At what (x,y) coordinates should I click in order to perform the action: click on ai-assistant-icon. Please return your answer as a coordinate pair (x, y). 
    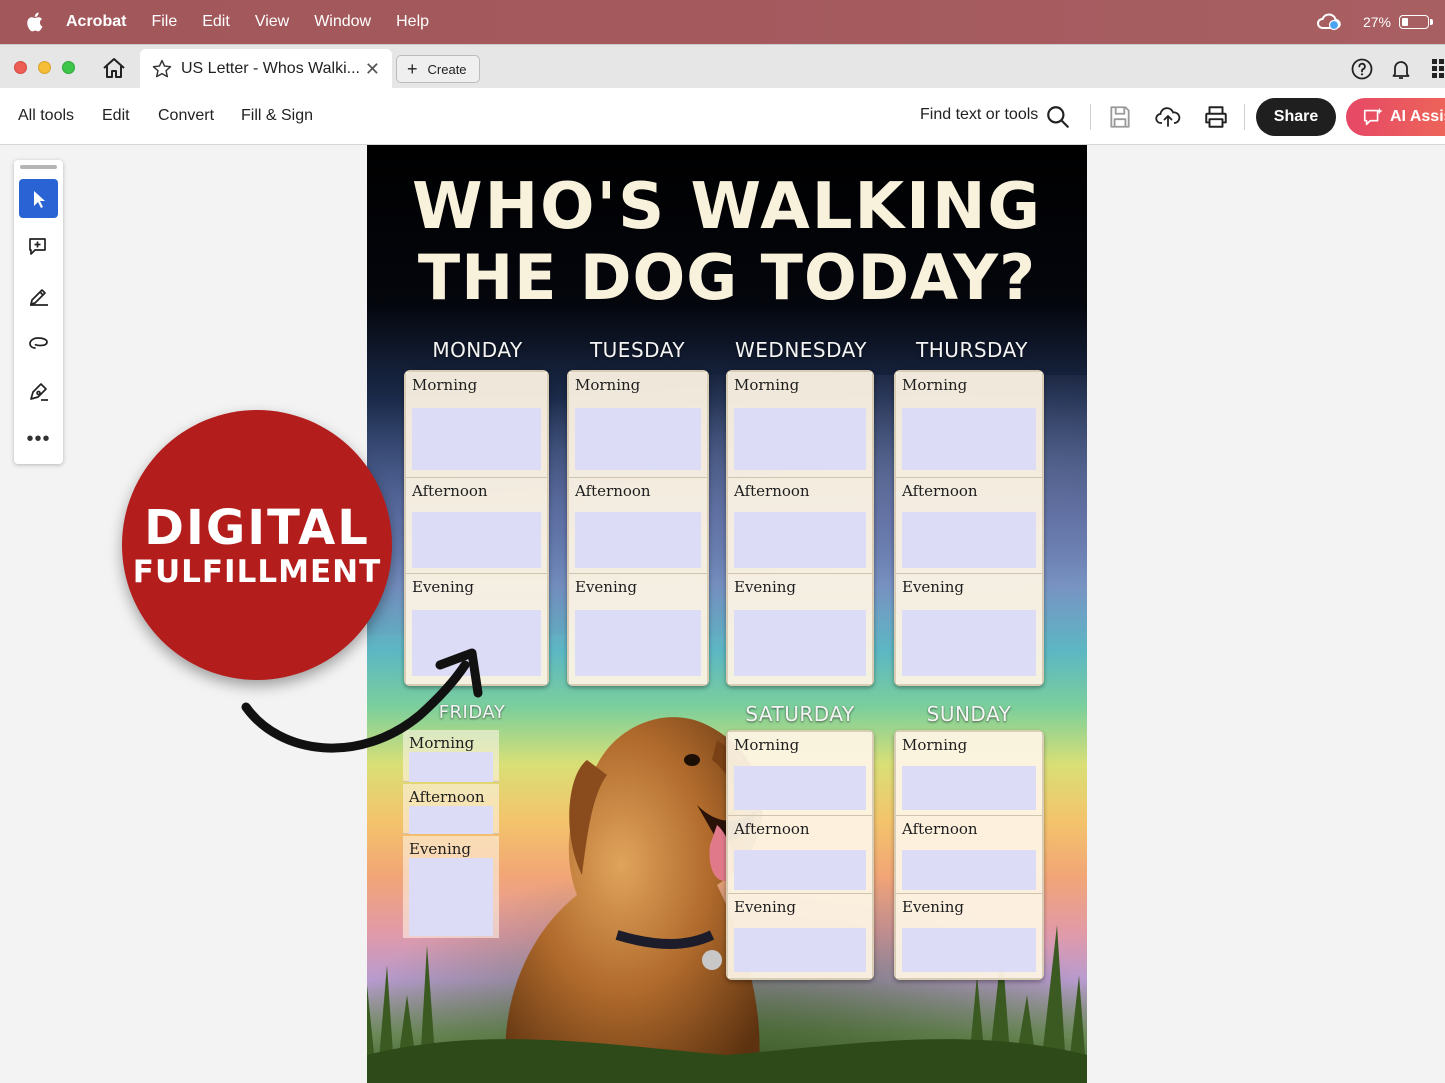
    Looking at the image, I should click on (1373, 116).